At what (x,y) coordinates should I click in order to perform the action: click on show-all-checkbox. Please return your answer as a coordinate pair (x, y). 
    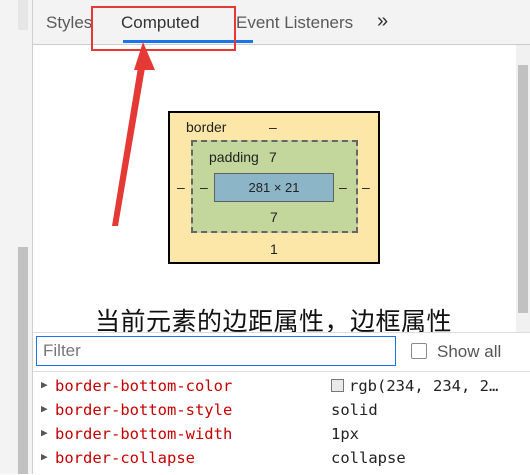
    Looking at the image, I should click on (419, 351).